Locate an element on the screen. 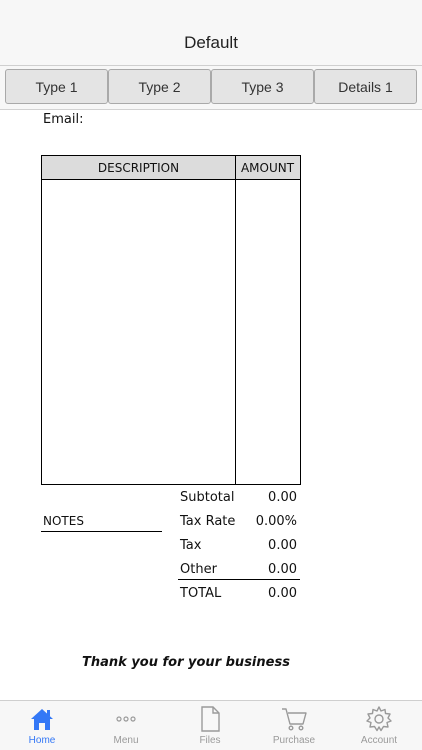  type-segments: Type 1 Type 2 Type 3 Details 1 is located at coordinates (211, 88).